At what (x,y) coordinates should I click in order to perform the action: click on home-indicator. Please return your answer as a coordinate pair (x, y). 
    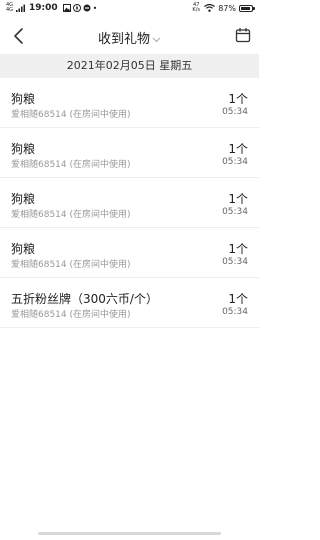
    Looking at the image, I should click on (129, 533).